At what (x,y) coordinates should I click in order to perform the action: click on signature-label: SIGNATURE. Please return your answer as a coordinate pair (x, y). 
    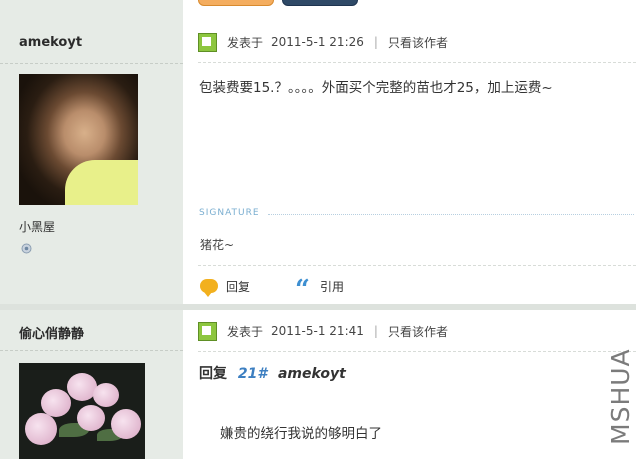
    Looking at the image, I should click on (229, 213).